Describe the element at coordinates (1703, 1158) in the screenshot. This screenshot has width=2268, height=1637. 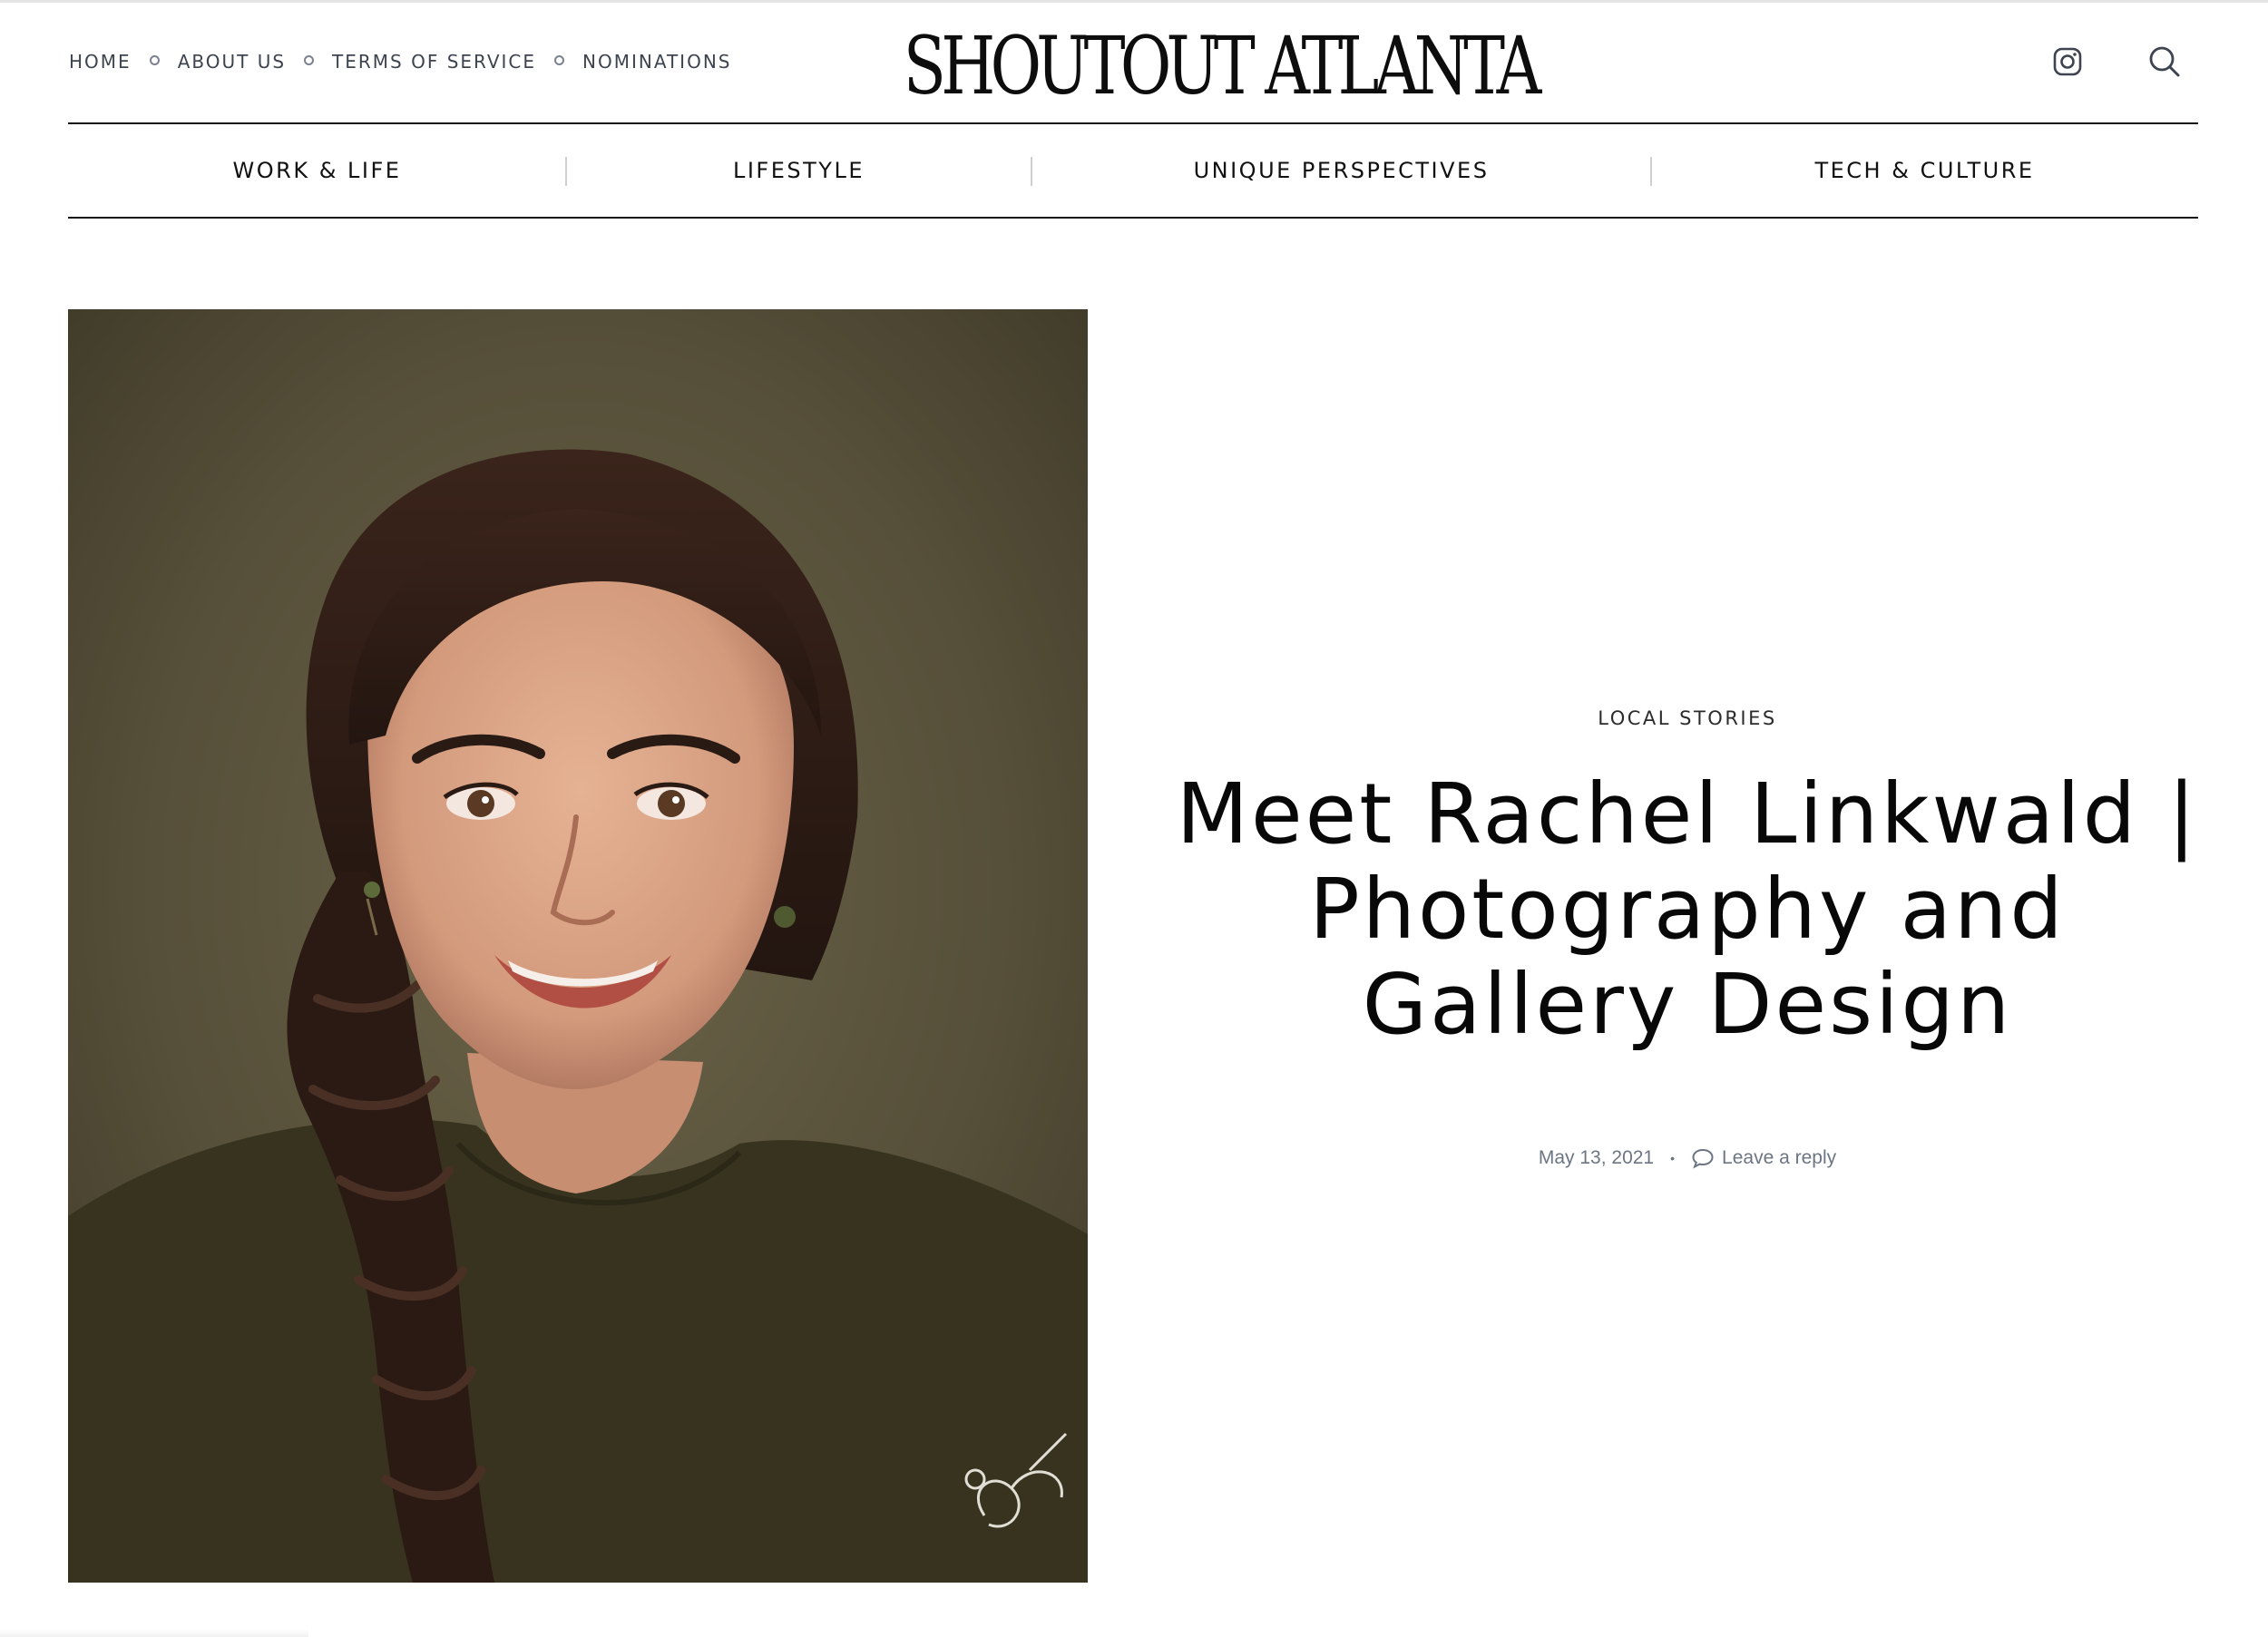
I see `comment-icon` at that location.